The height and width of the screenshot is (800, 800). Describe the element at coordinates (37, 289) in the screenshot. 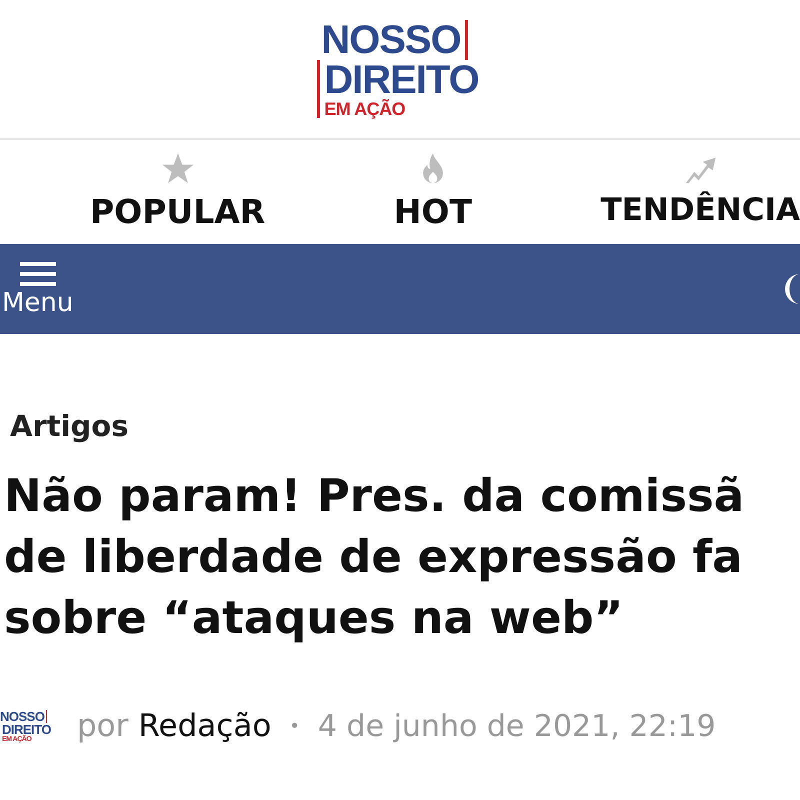

I see `menu-button: Menu` at that location.